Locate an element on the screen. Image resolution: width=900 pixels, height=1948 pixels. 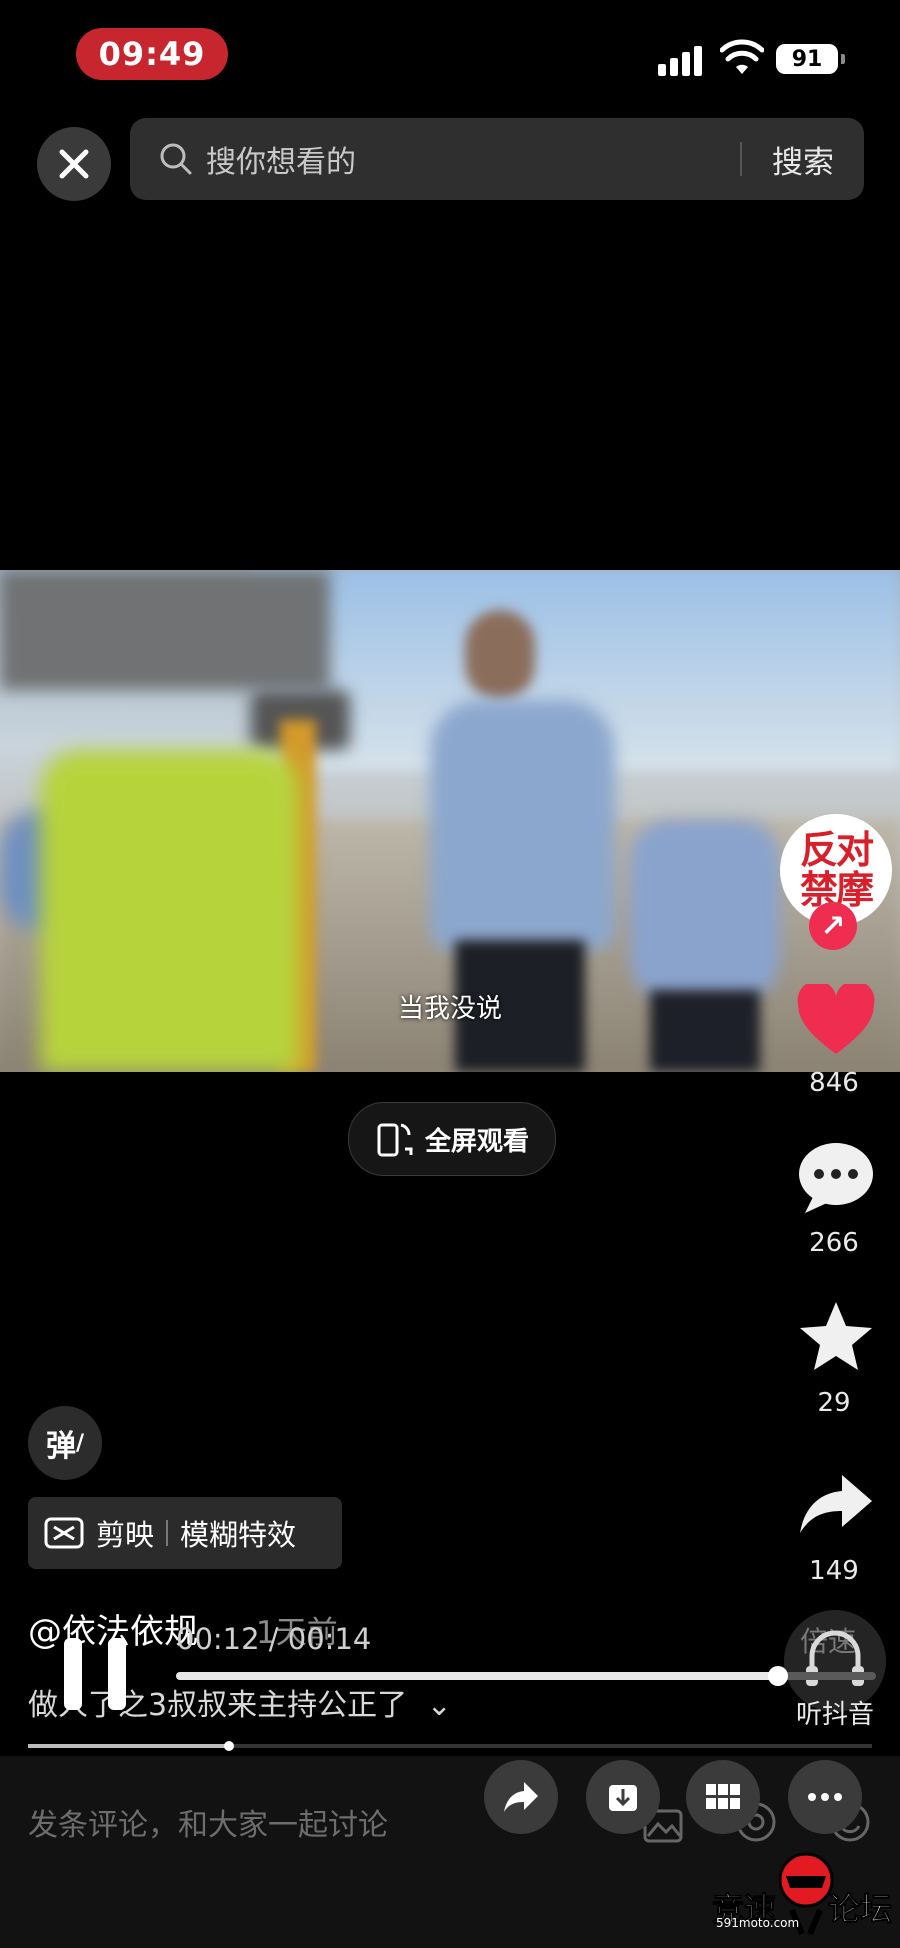
star-icon is located at coordinates (836, 1336).